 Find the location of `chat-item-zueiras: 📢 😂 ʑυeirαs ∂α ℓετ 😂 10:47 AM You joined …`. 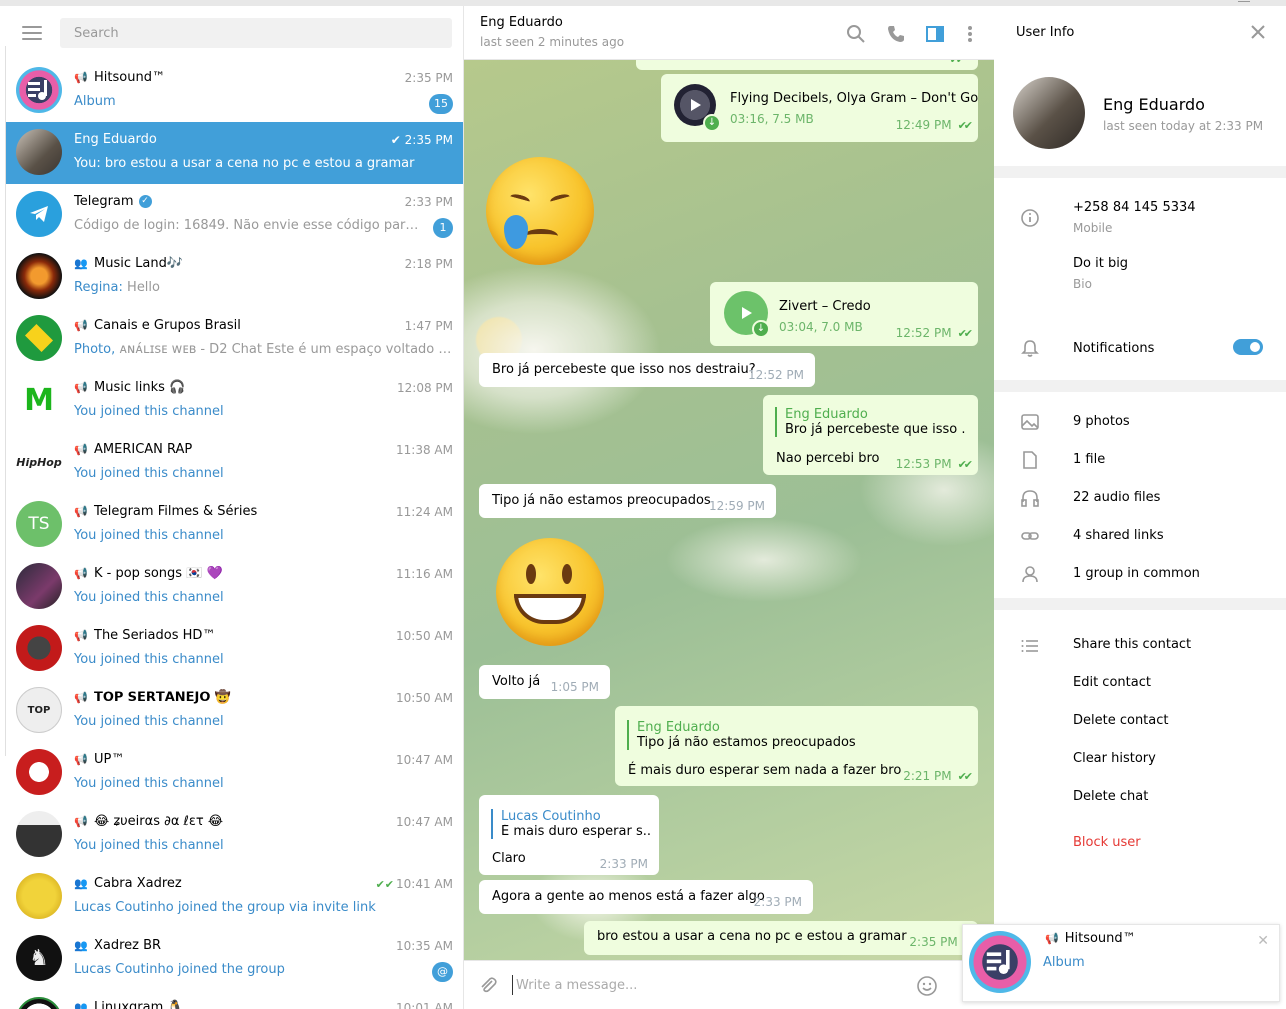

chat-item-zueiras: 📢 😂 ʑυeirαs ∂α ℓετ 😂 10:47 AM You joined … is located at coordinates (234, 835).